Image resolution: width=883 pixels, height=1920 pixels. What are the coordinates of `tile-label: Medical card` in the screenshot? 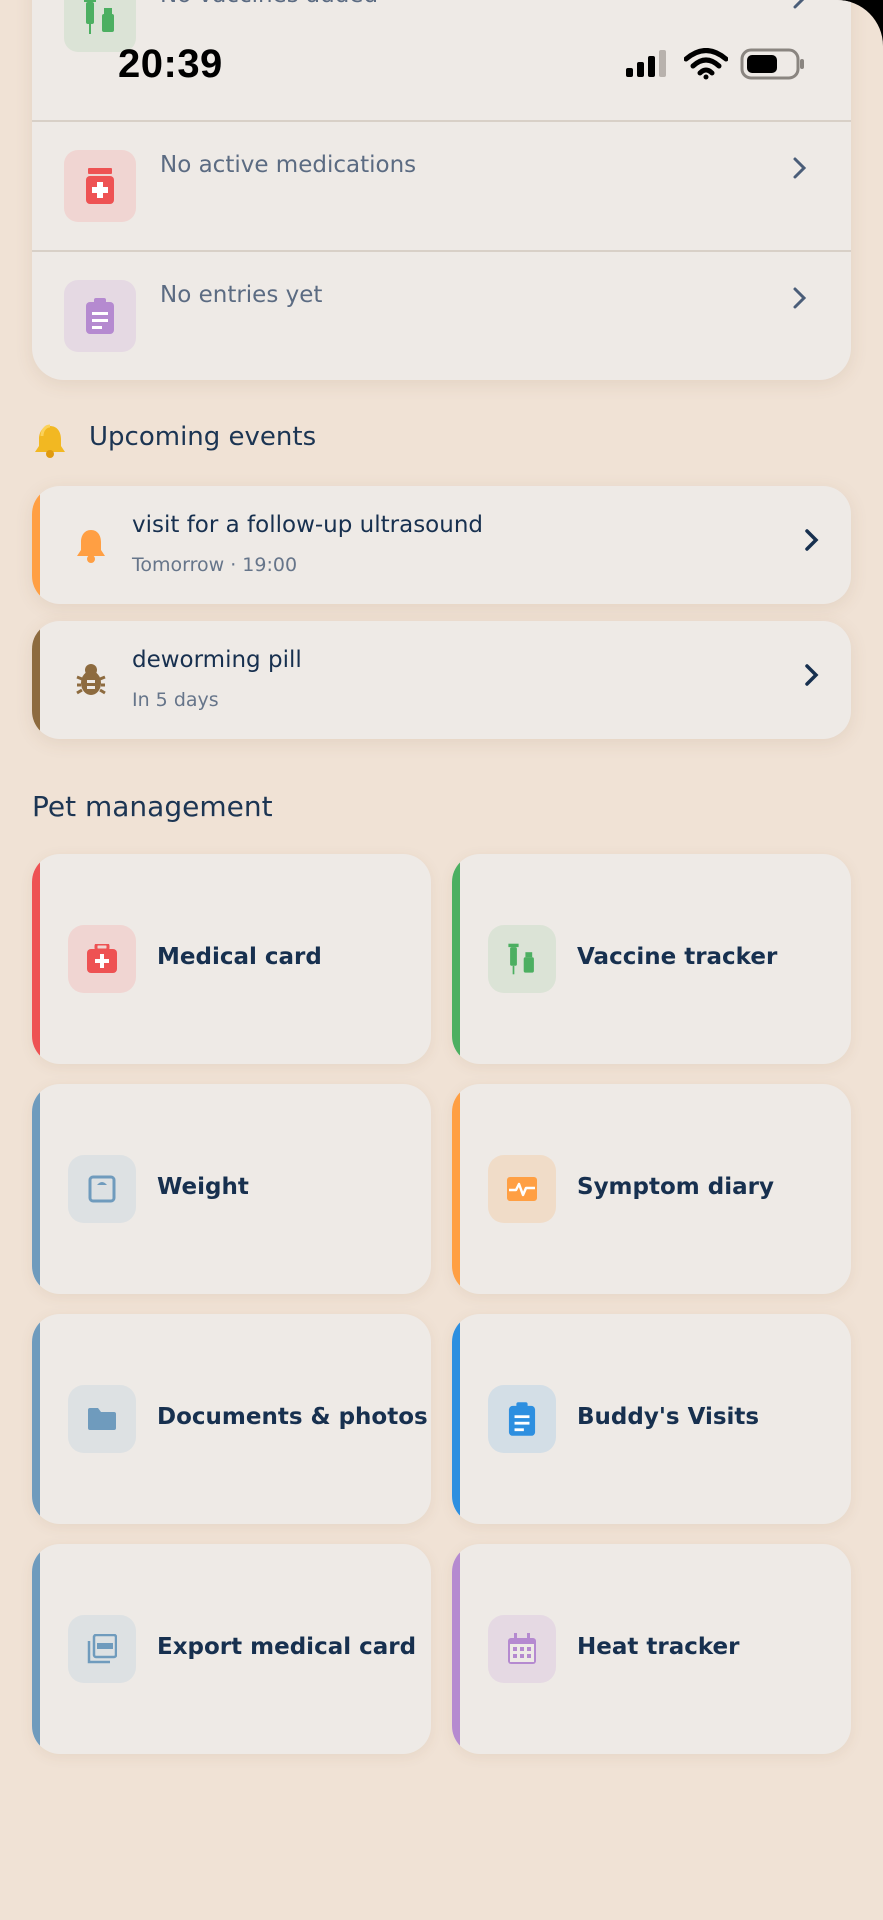 It's located at (239, 957).